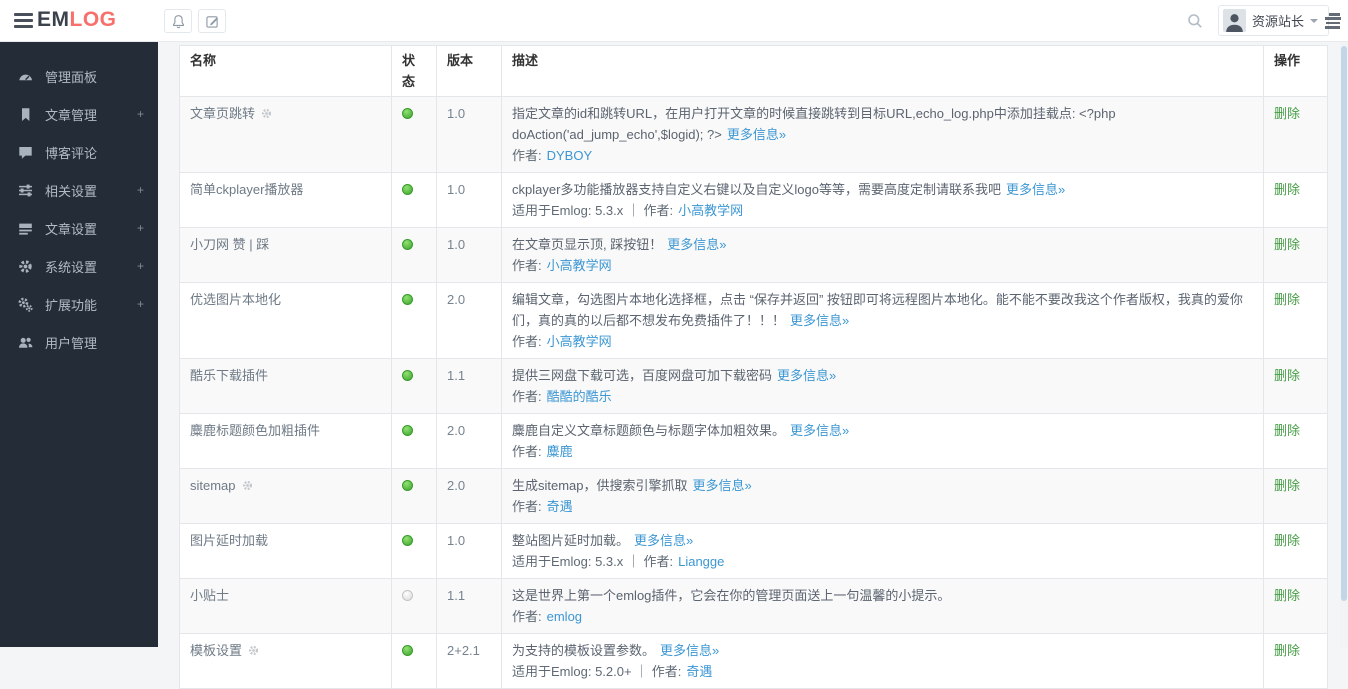 The width and height of the screenshot is (1348, 689). What do you see at coordinates (79, 228) in the screenshot?
I see `sidebar-item-article-settings: 文章设置 +` at bounding box center [79, 228].